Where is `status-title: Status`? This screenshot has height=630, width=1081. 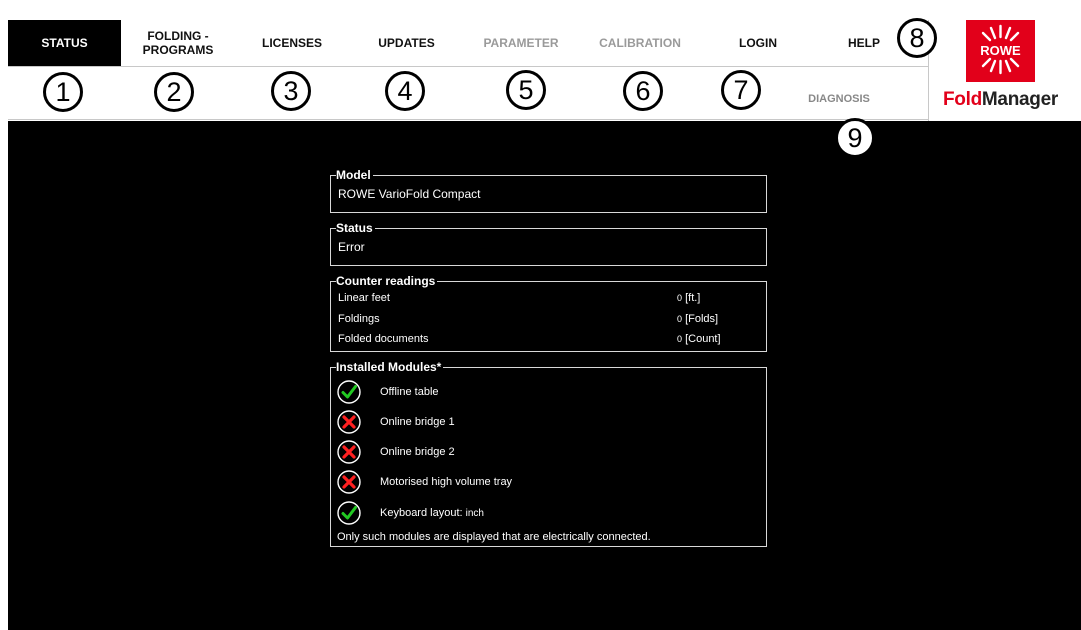 status-title: Status is located at coordinates (355, 228).